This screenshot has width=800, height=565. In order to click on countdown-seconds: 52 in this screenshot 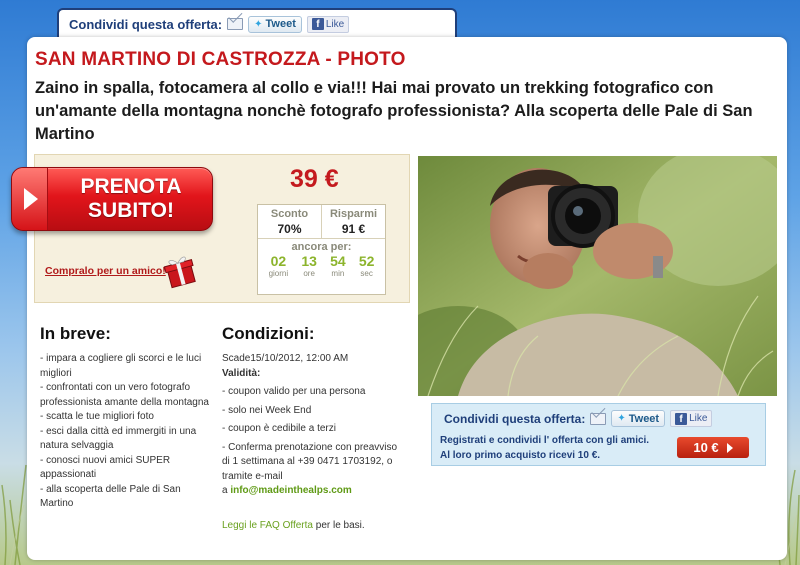, I will do `click(366, 261)`.